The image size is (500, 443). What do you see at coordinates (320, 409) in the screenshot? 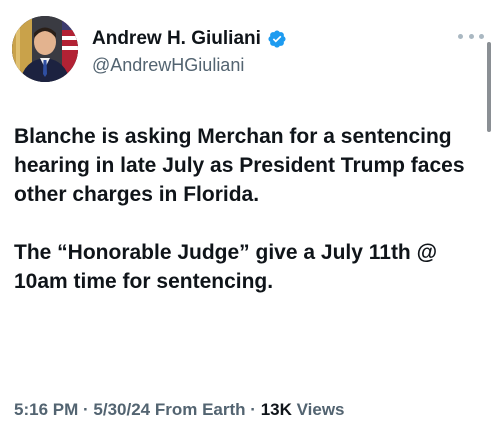
I see `views-label: Views` at bounding box center [320, 409].